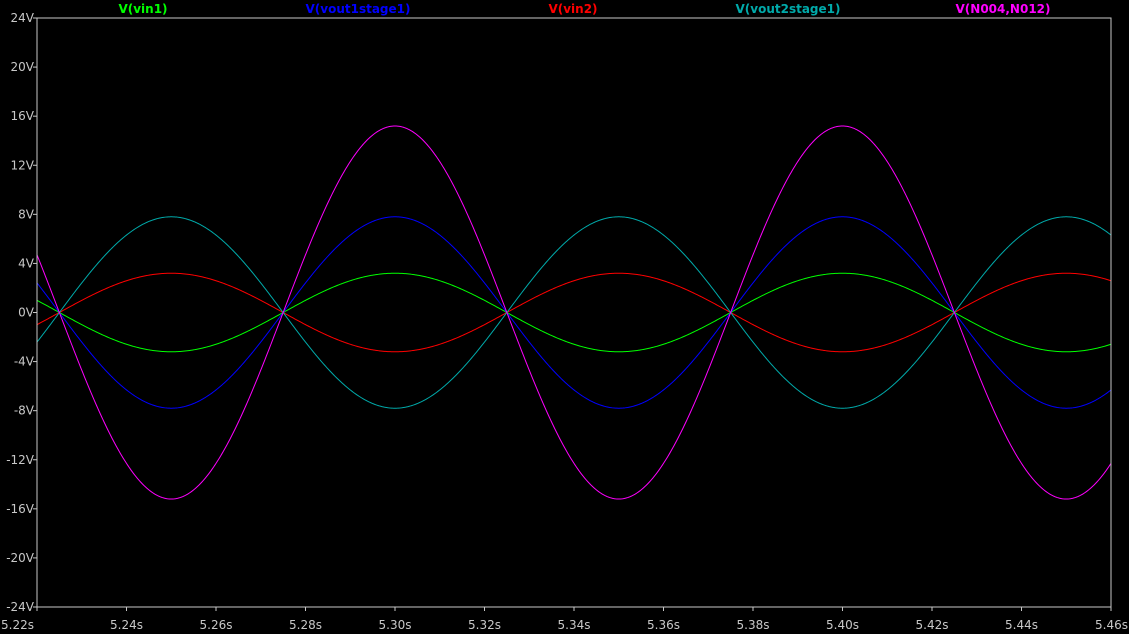 This screenshot has width=1129, height=634. Describe the element at coordinates (216, 625) in the screenshot. I see `x-tick-label: 5.26s` at that location.